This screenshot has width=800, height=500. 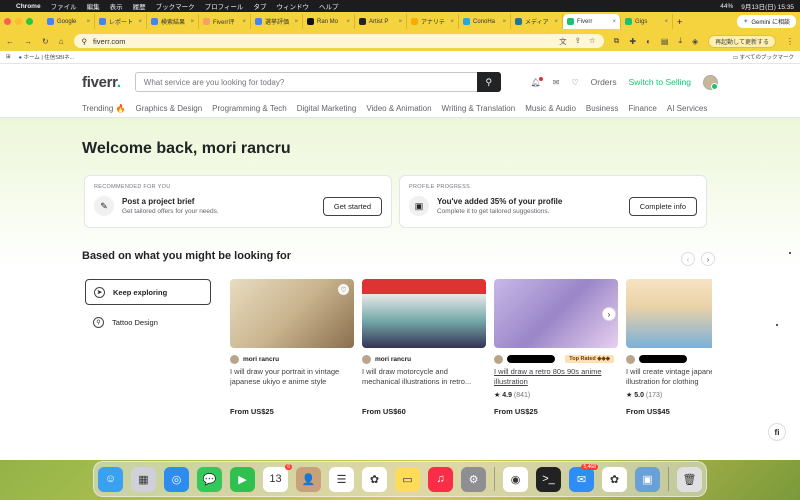 I want to click on get-started-button: Get started, so click(x=352, y=206).